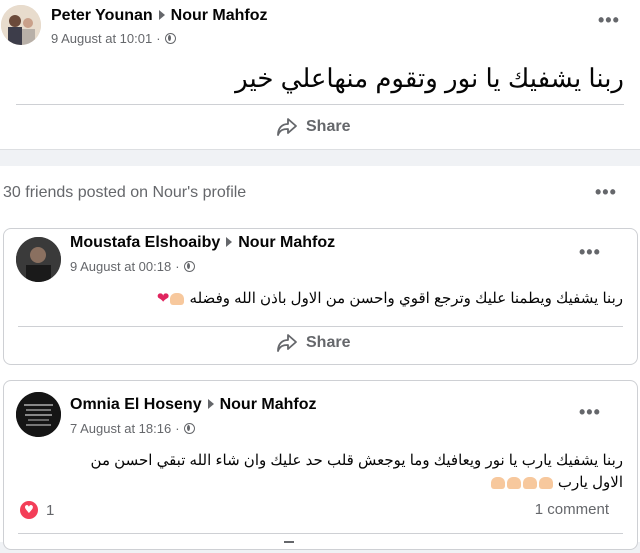  I want to click on author-name: Peter Younan, so click(102, 15).